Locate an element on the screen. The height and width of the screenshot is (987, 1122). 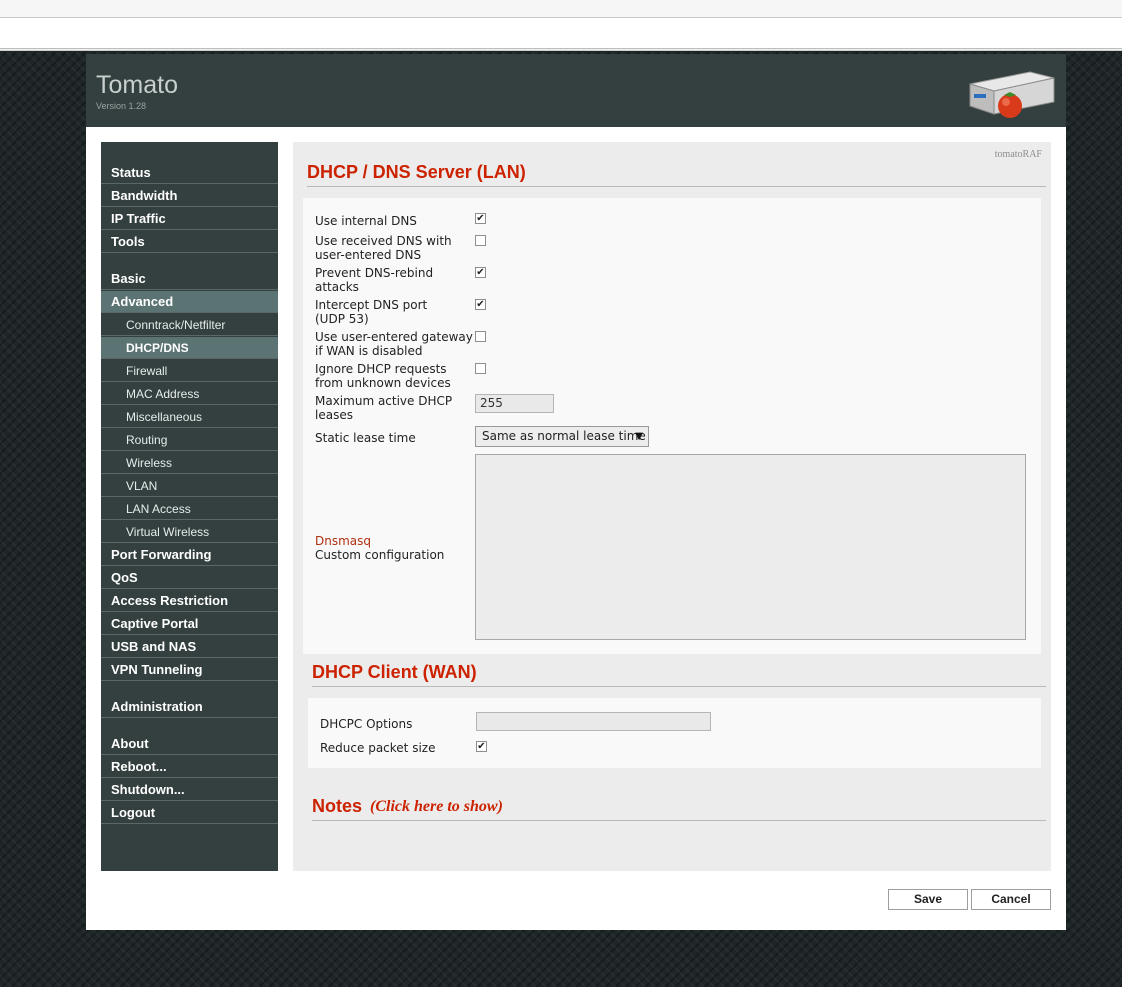
ignore-dhcp-label-line1: Ignore DHCP requests is located at coordinates (381, 369).